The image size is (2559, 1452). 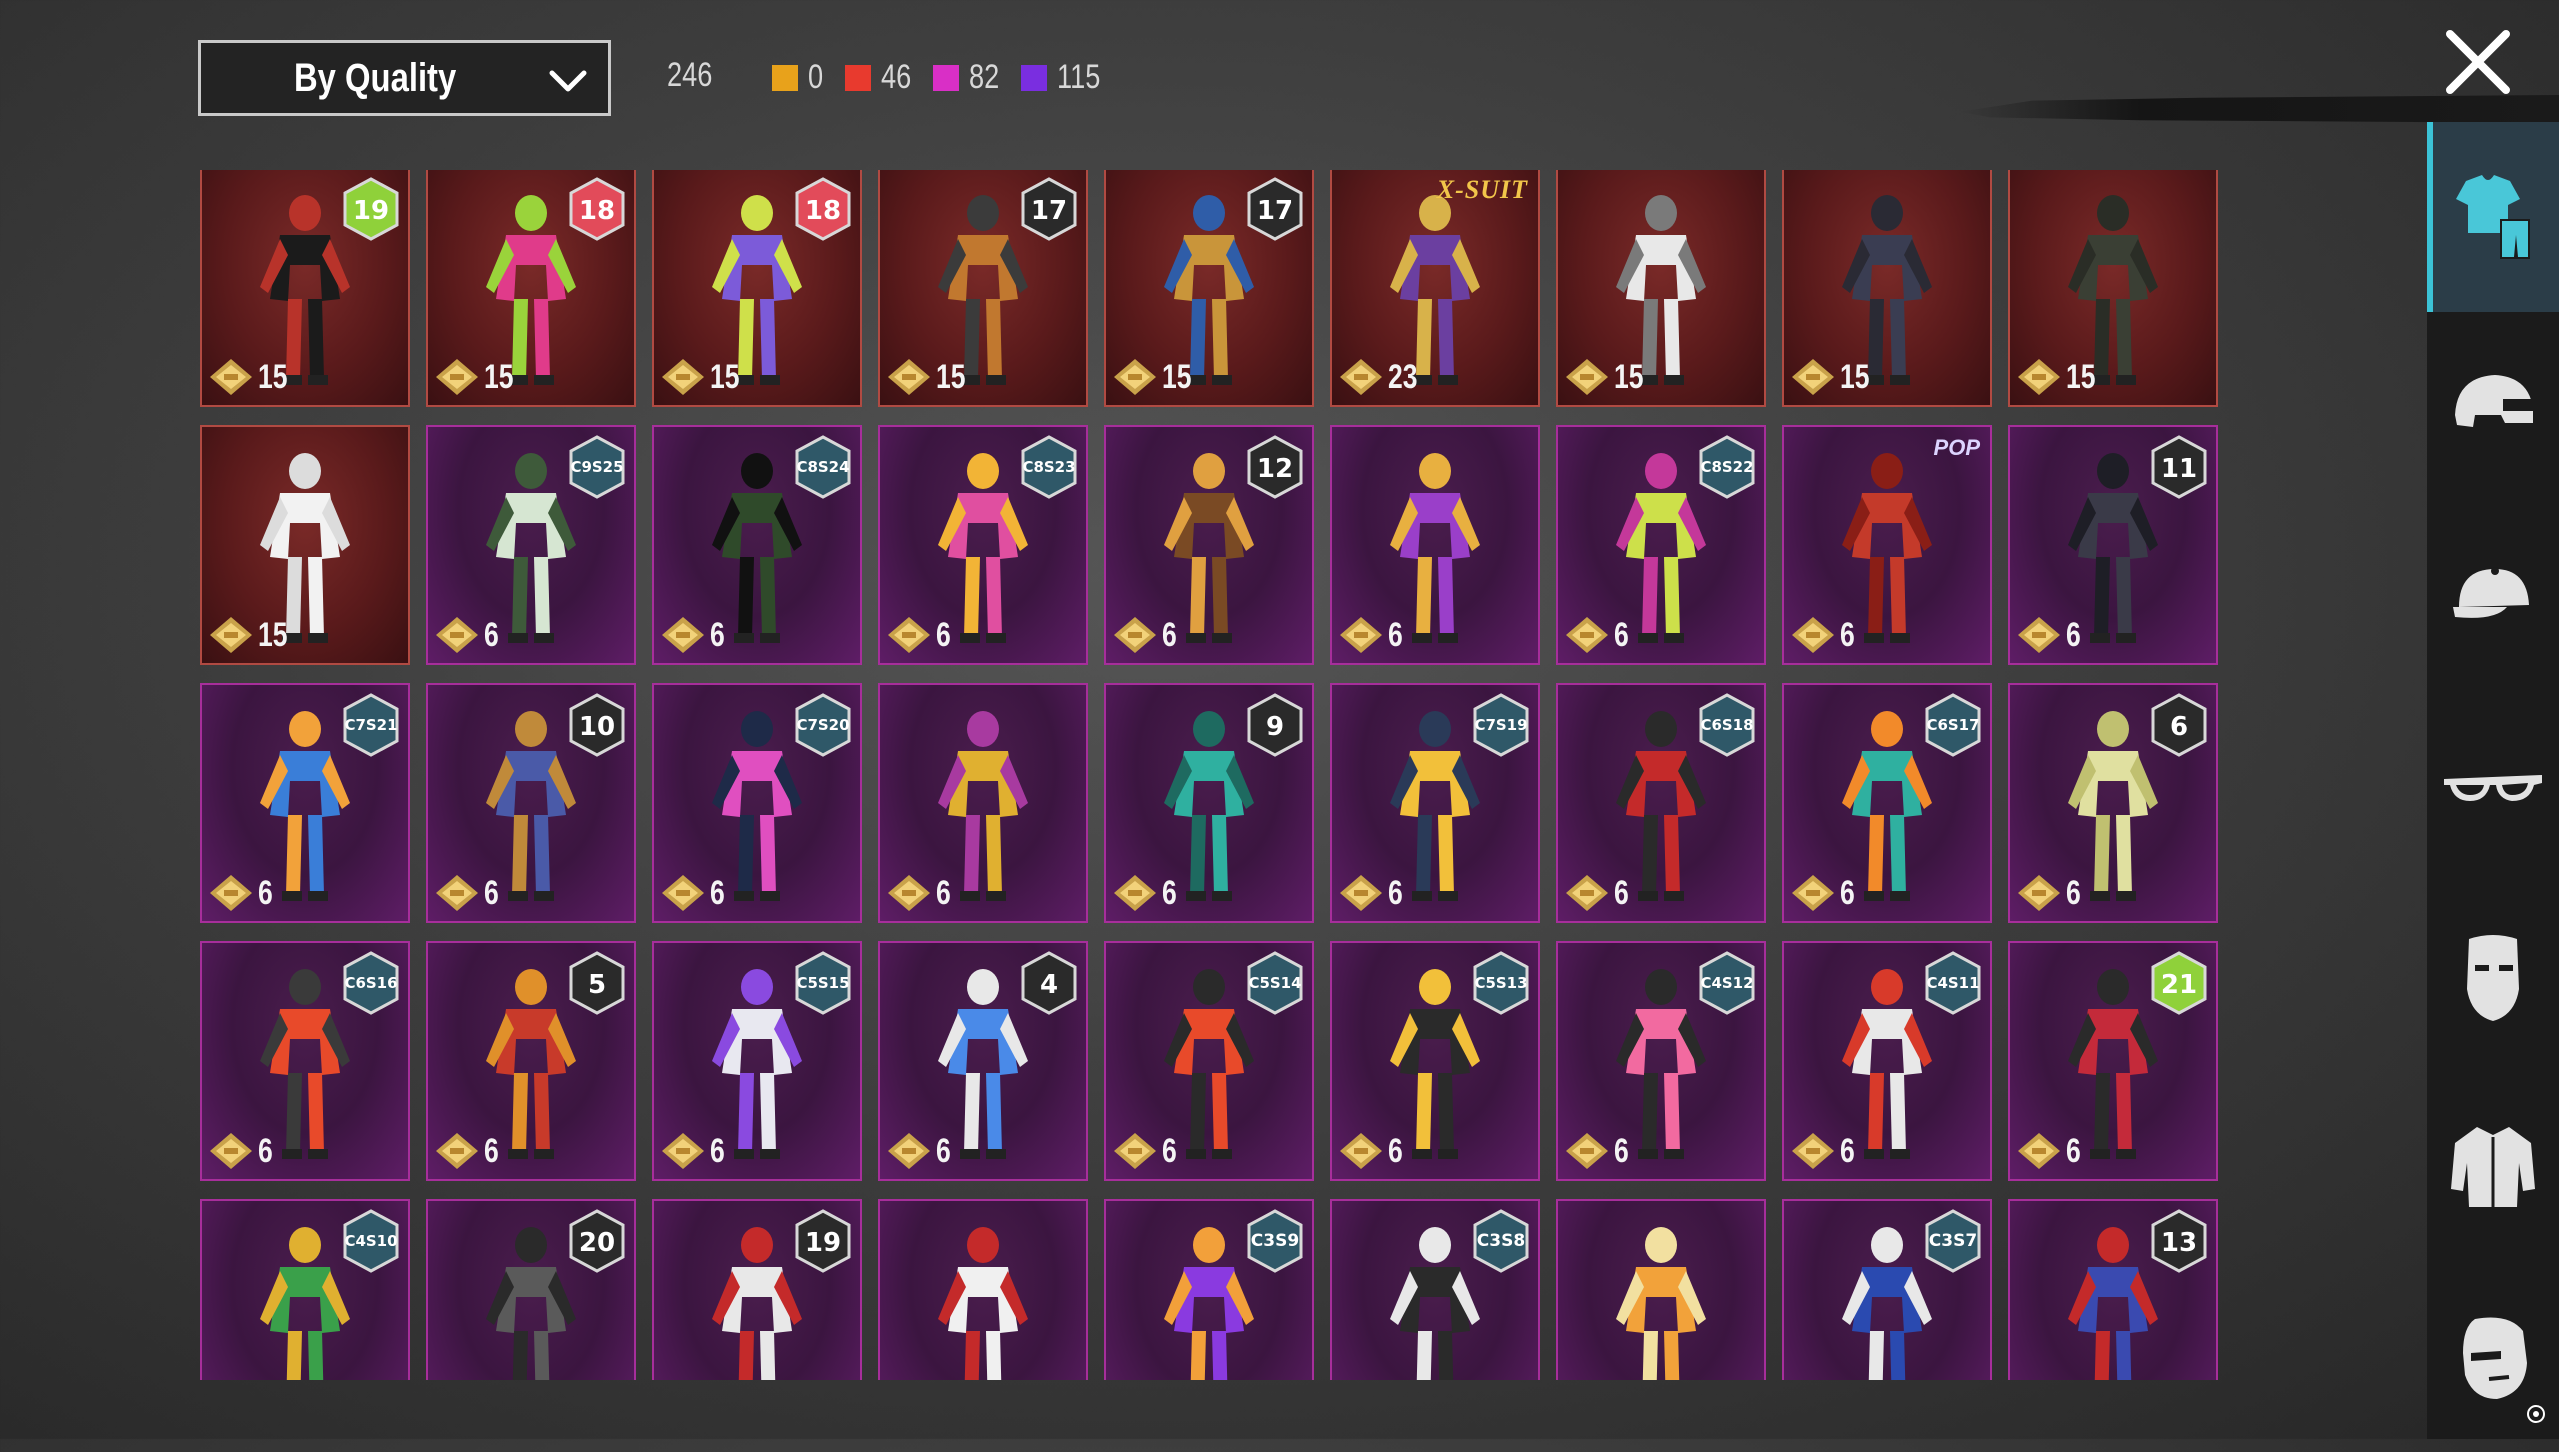 I want to click on svg-text: C3S9, so click(x=1275, y=1241).